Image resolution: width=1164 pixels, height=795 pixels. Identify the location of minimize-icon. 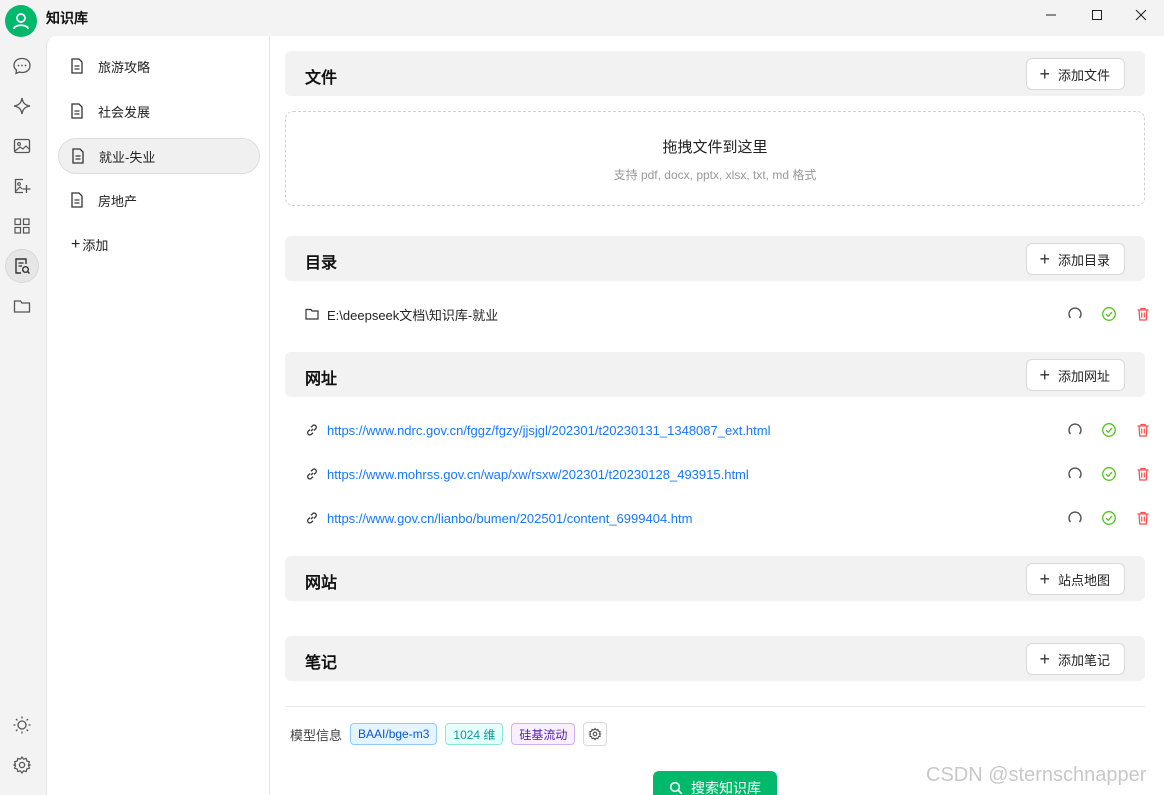
(1051, 15).